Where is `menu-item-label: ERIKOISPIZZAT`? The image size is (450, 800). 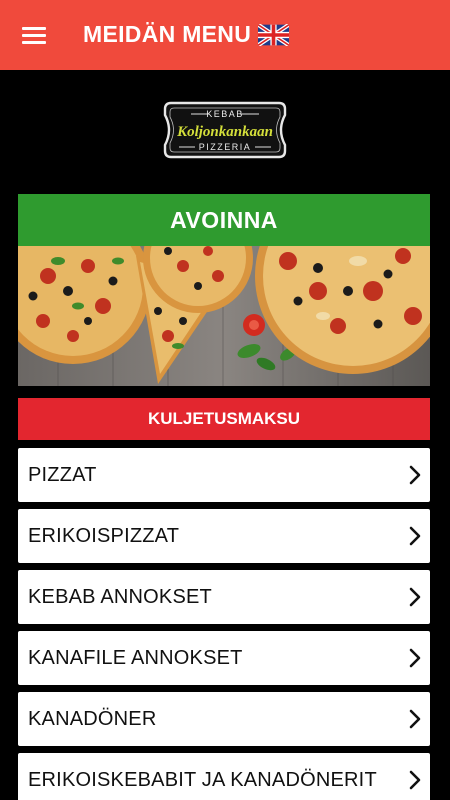
menu-item-label: ERIKOISPIZZAT is located at coordinates (104, 535).